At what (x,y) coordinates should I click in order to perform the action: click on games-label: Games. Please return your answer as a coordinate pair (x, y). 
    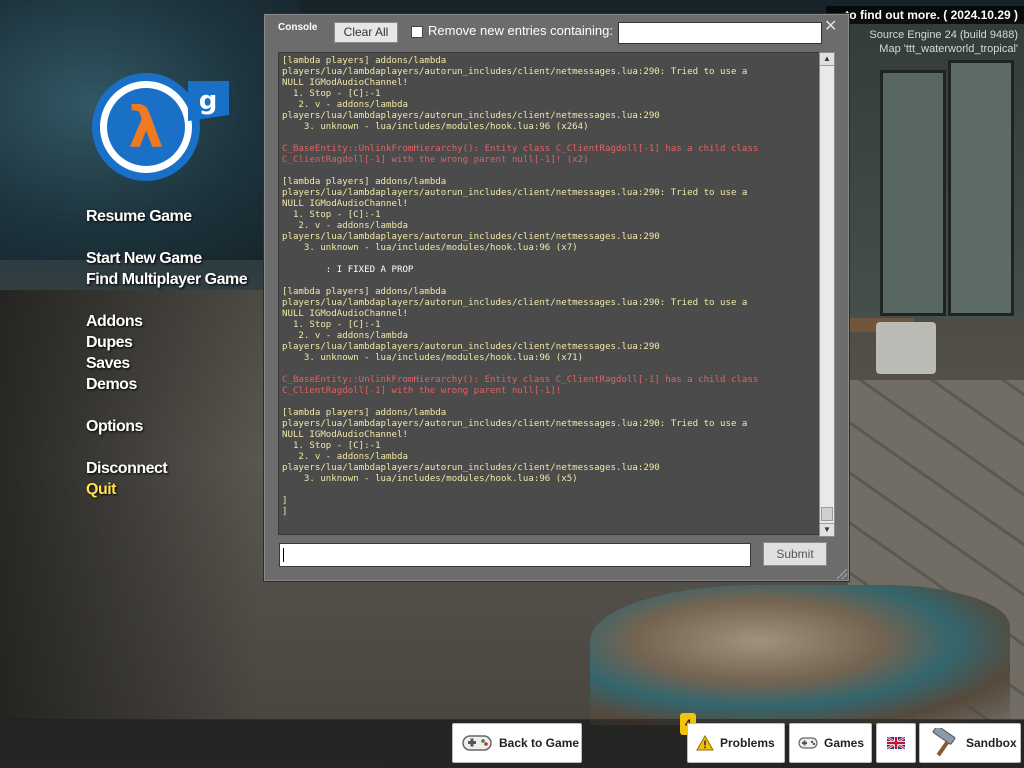
    Looking at the image, I should click on (844, 743).